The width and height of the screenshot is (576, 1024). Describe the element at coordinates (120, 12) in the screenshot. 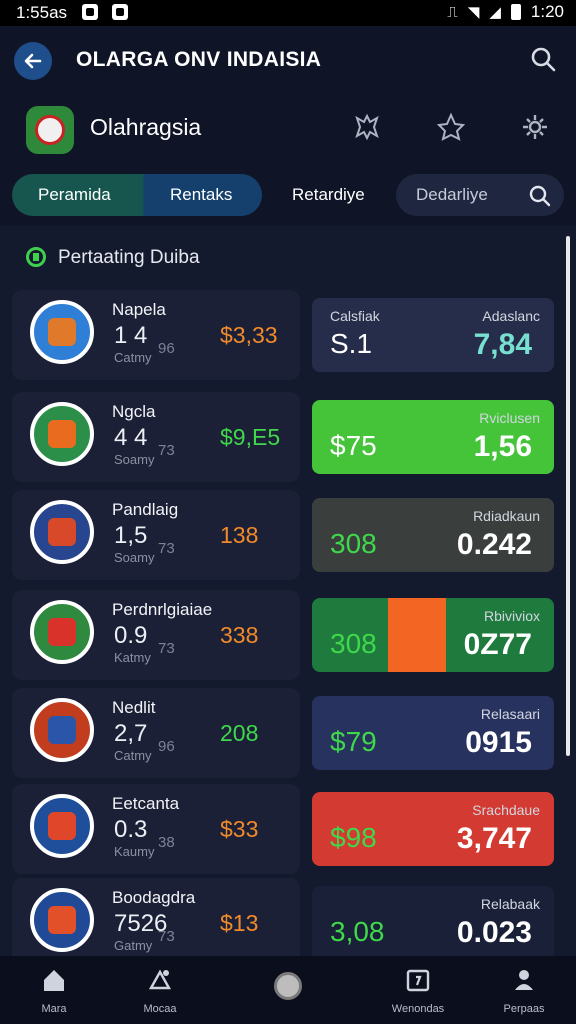

I see `message-icon` at that location.